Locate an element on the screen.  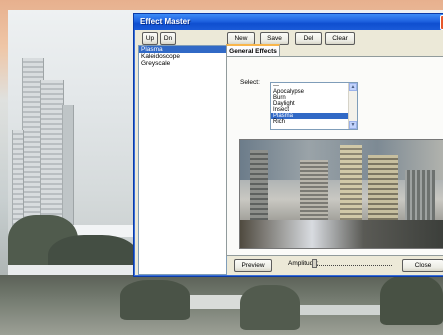
move-down-button: Dn is located at coordinates (168, 38).